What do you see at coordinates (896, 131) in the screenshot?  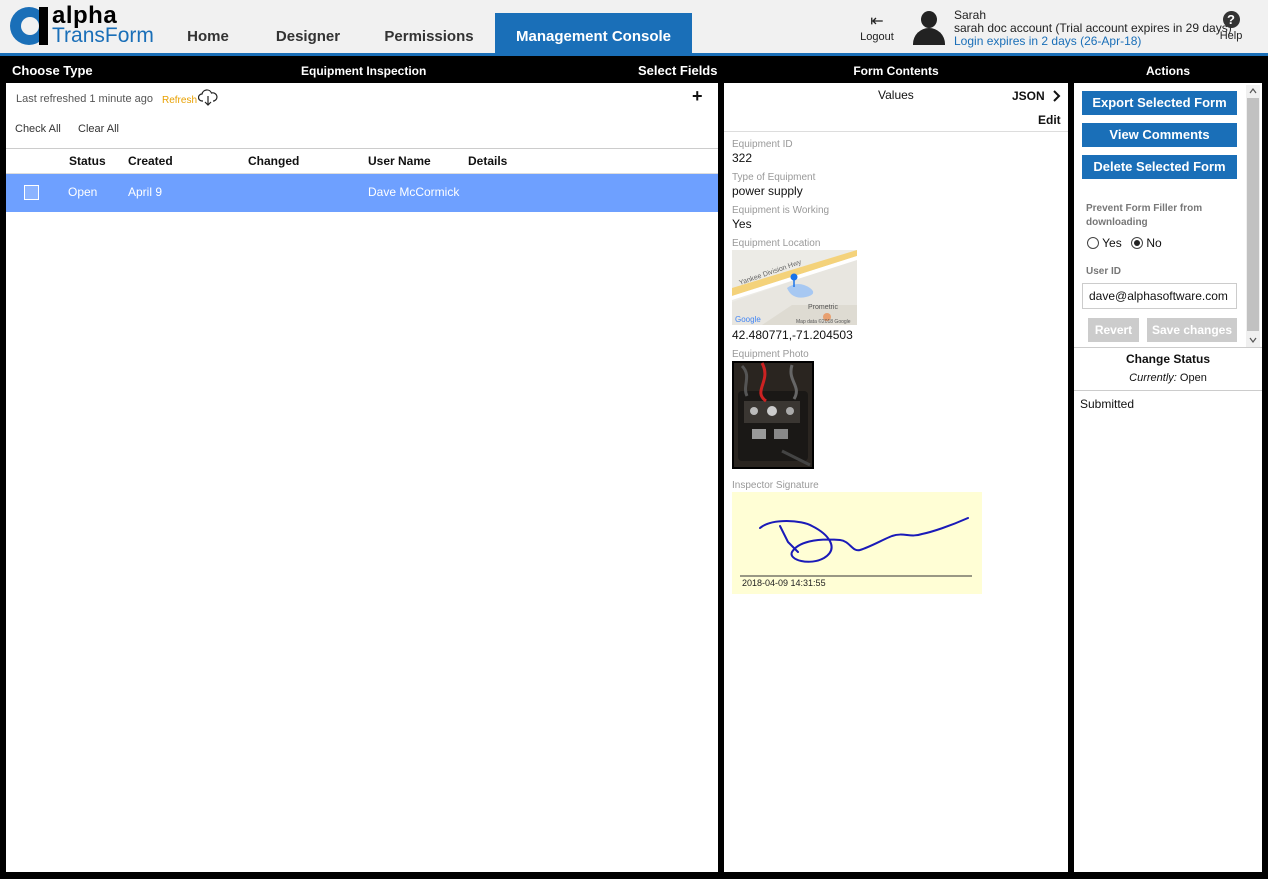 I see `divider` at bounding box center [896, 131].